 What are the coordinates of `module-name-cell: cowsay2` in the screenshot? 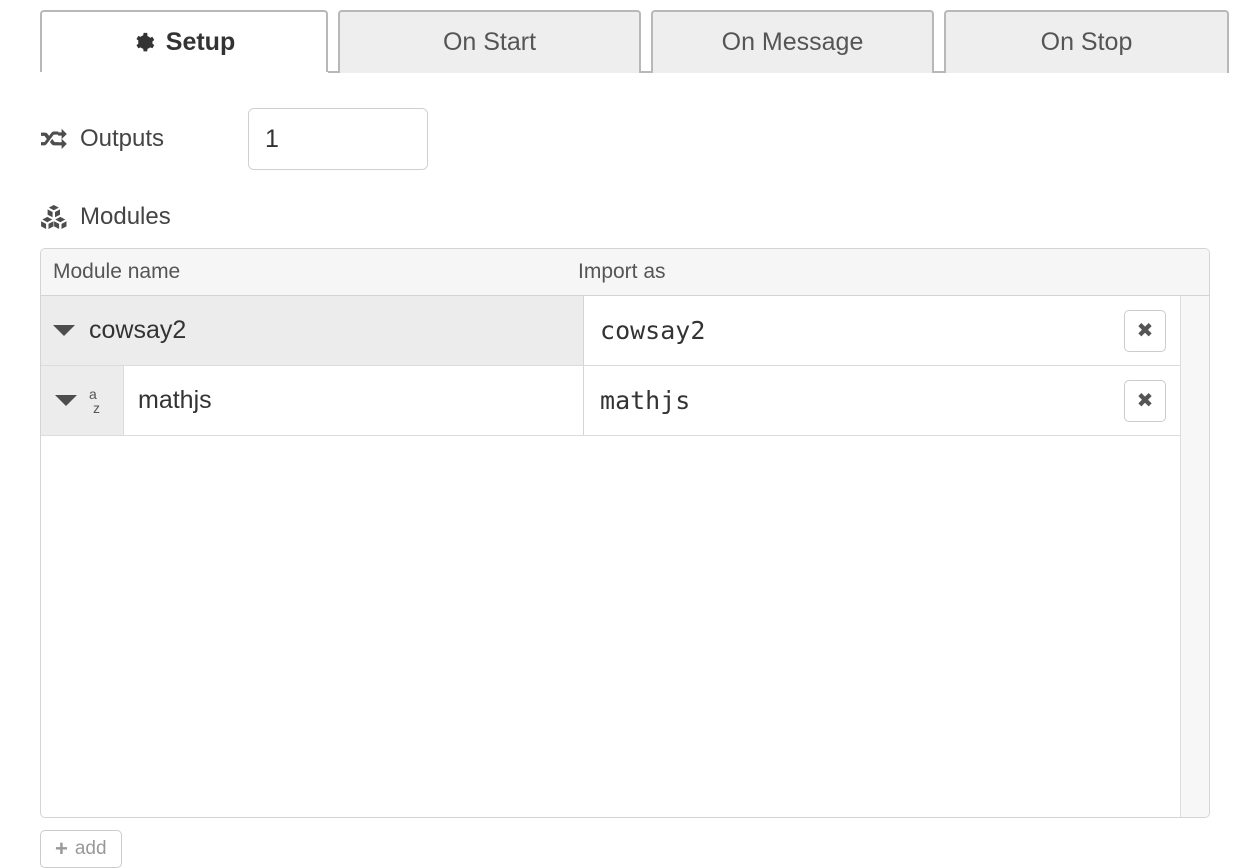 It's located at (335, 330).